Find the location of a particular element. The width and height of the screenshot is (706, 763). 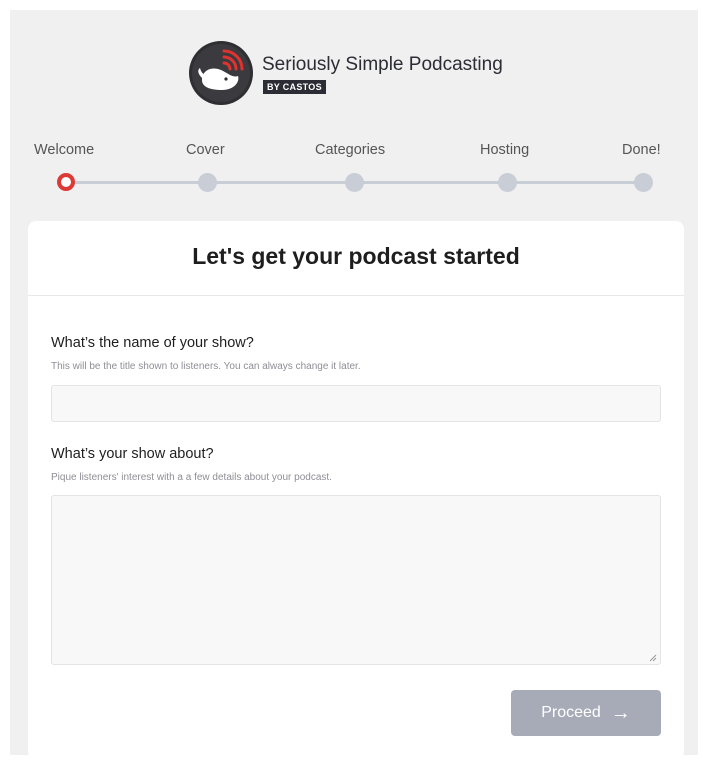

podcast-whale-logo-icon is located at coordinates (221, 73).